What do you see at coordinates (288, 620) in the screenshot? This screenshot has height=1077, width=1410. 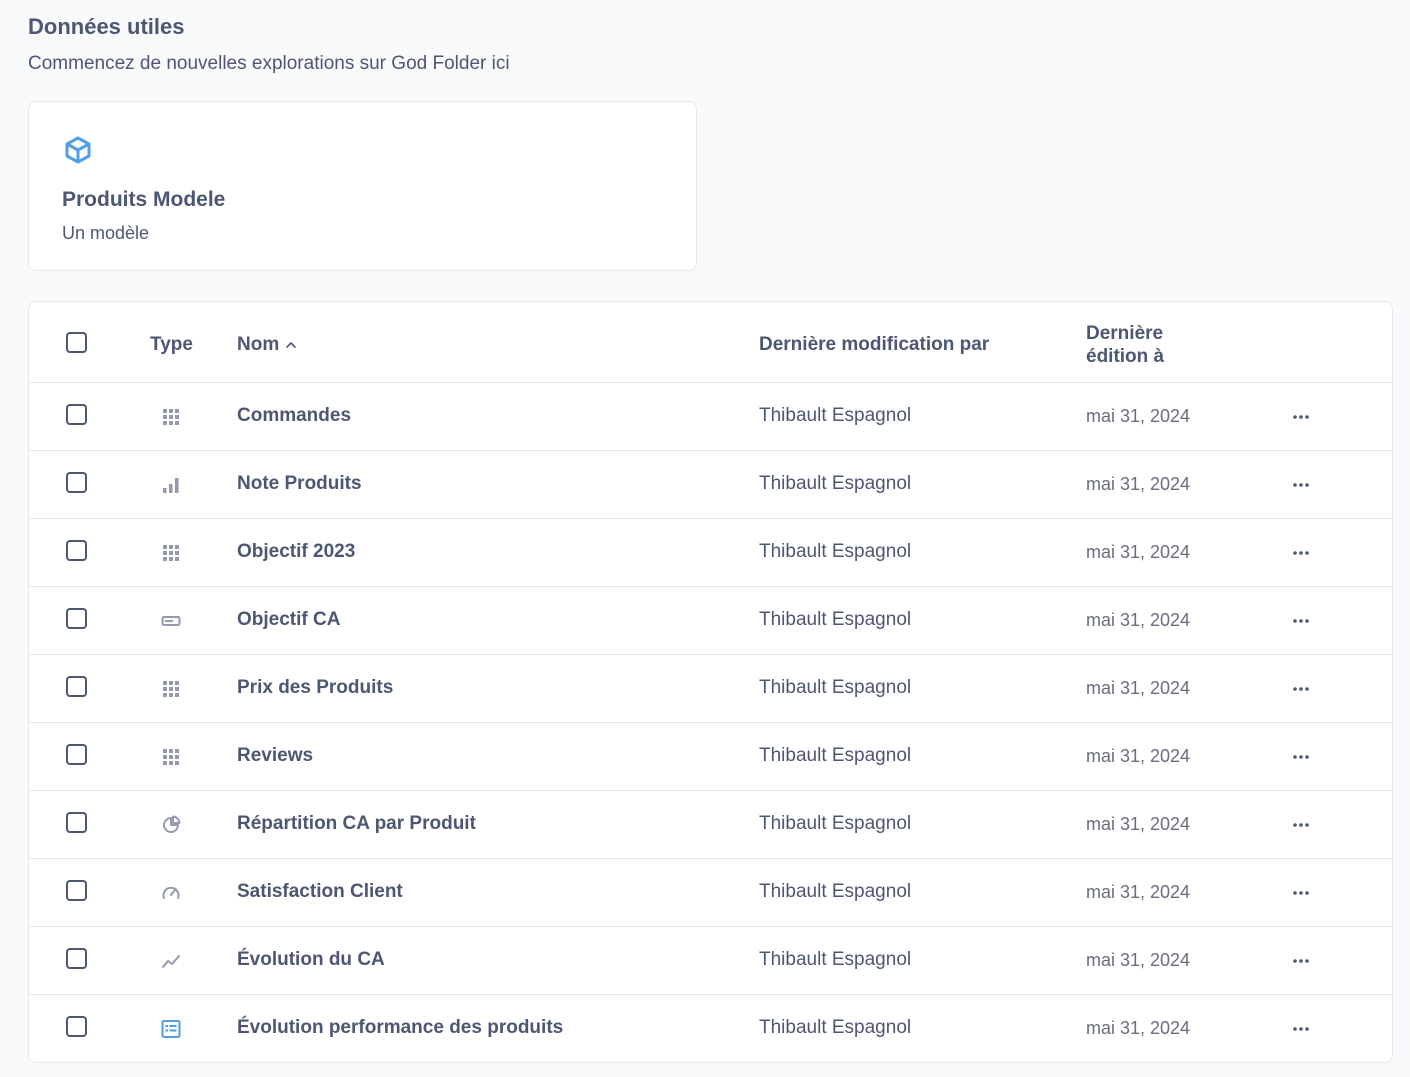 I see `row-name: Objectif CA` at bounding box center [288, 620].